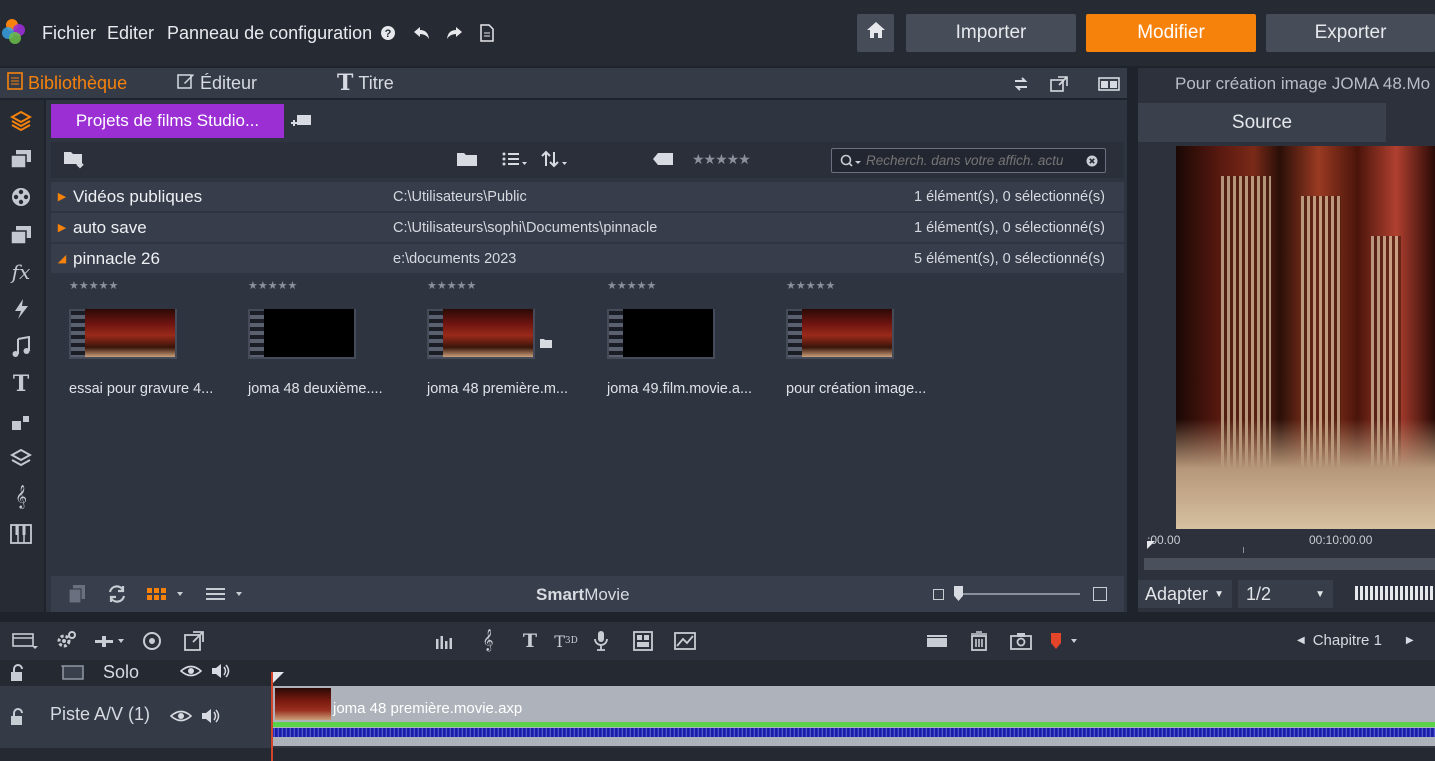  Describe the element at coordinates (21, 534) in the screenshot. I see `sidebar-piano-icon` at that location.